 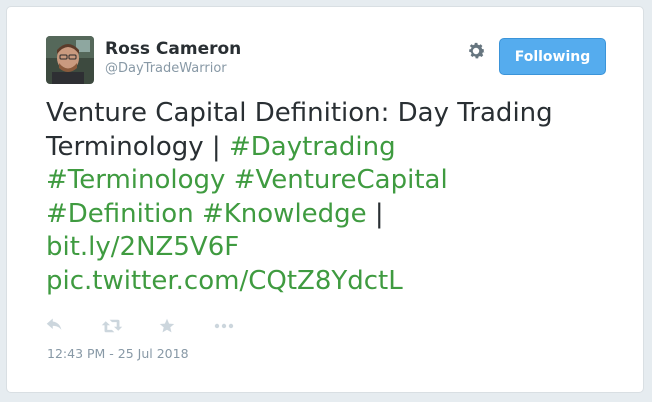 I want to click on hashtag-link: #Knowledge, so click(x=284, y=214).